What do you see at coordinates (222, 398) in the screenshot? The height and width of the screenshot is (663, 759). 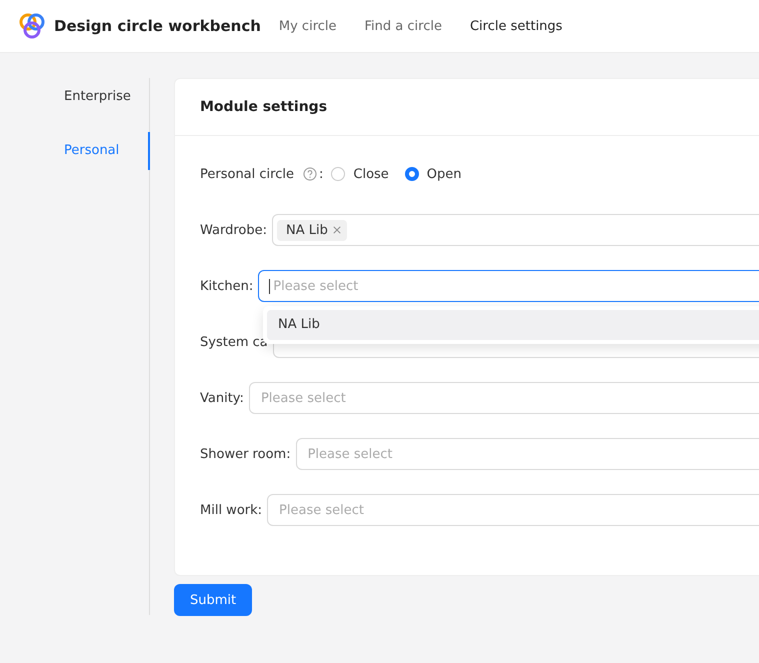 I see `field-label: Vanity:` at bounding box center [222, 398].